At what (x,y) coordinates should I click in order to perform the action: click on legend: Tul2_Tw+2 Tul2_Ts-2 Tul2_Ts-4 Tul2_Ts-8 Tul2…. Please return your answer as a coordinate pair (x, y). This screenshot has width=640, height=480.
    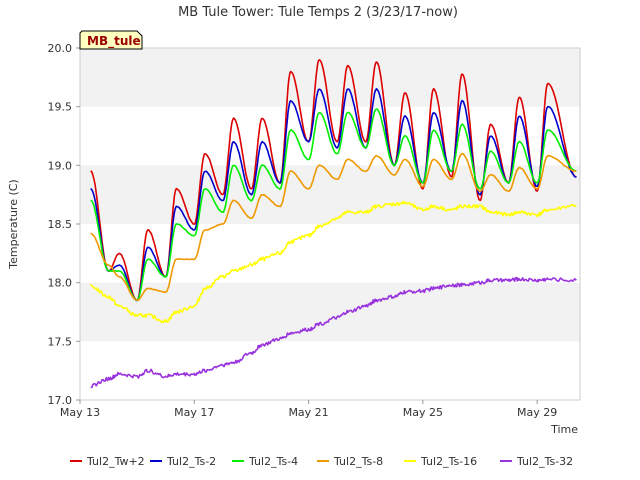
    Looking at the image, I should click on (321, 461).